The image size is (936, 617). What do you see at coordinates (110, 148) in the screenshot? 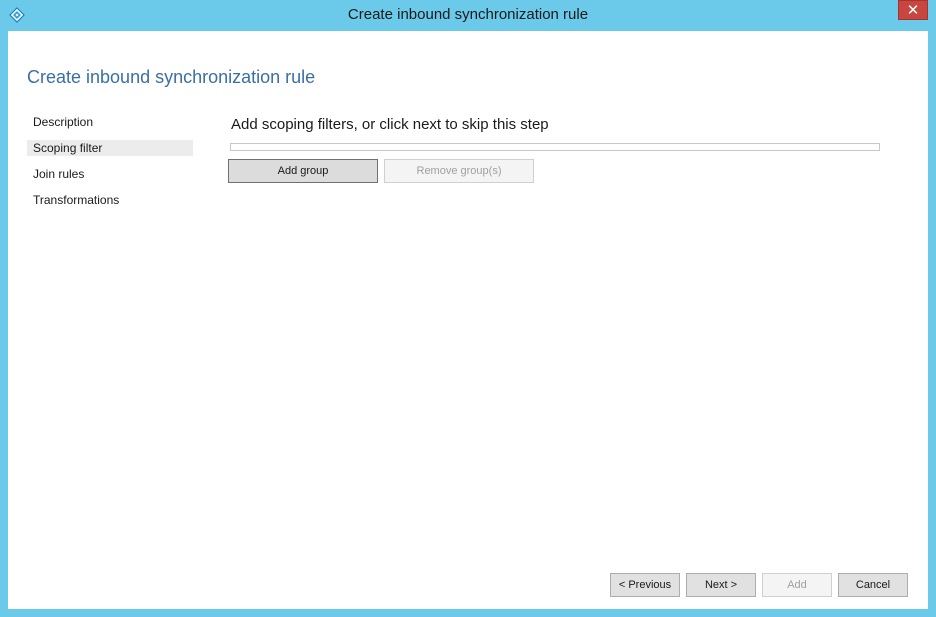
I see `nav-item-scoping-filter: Scoping filter` at bounding box center [110, 148].